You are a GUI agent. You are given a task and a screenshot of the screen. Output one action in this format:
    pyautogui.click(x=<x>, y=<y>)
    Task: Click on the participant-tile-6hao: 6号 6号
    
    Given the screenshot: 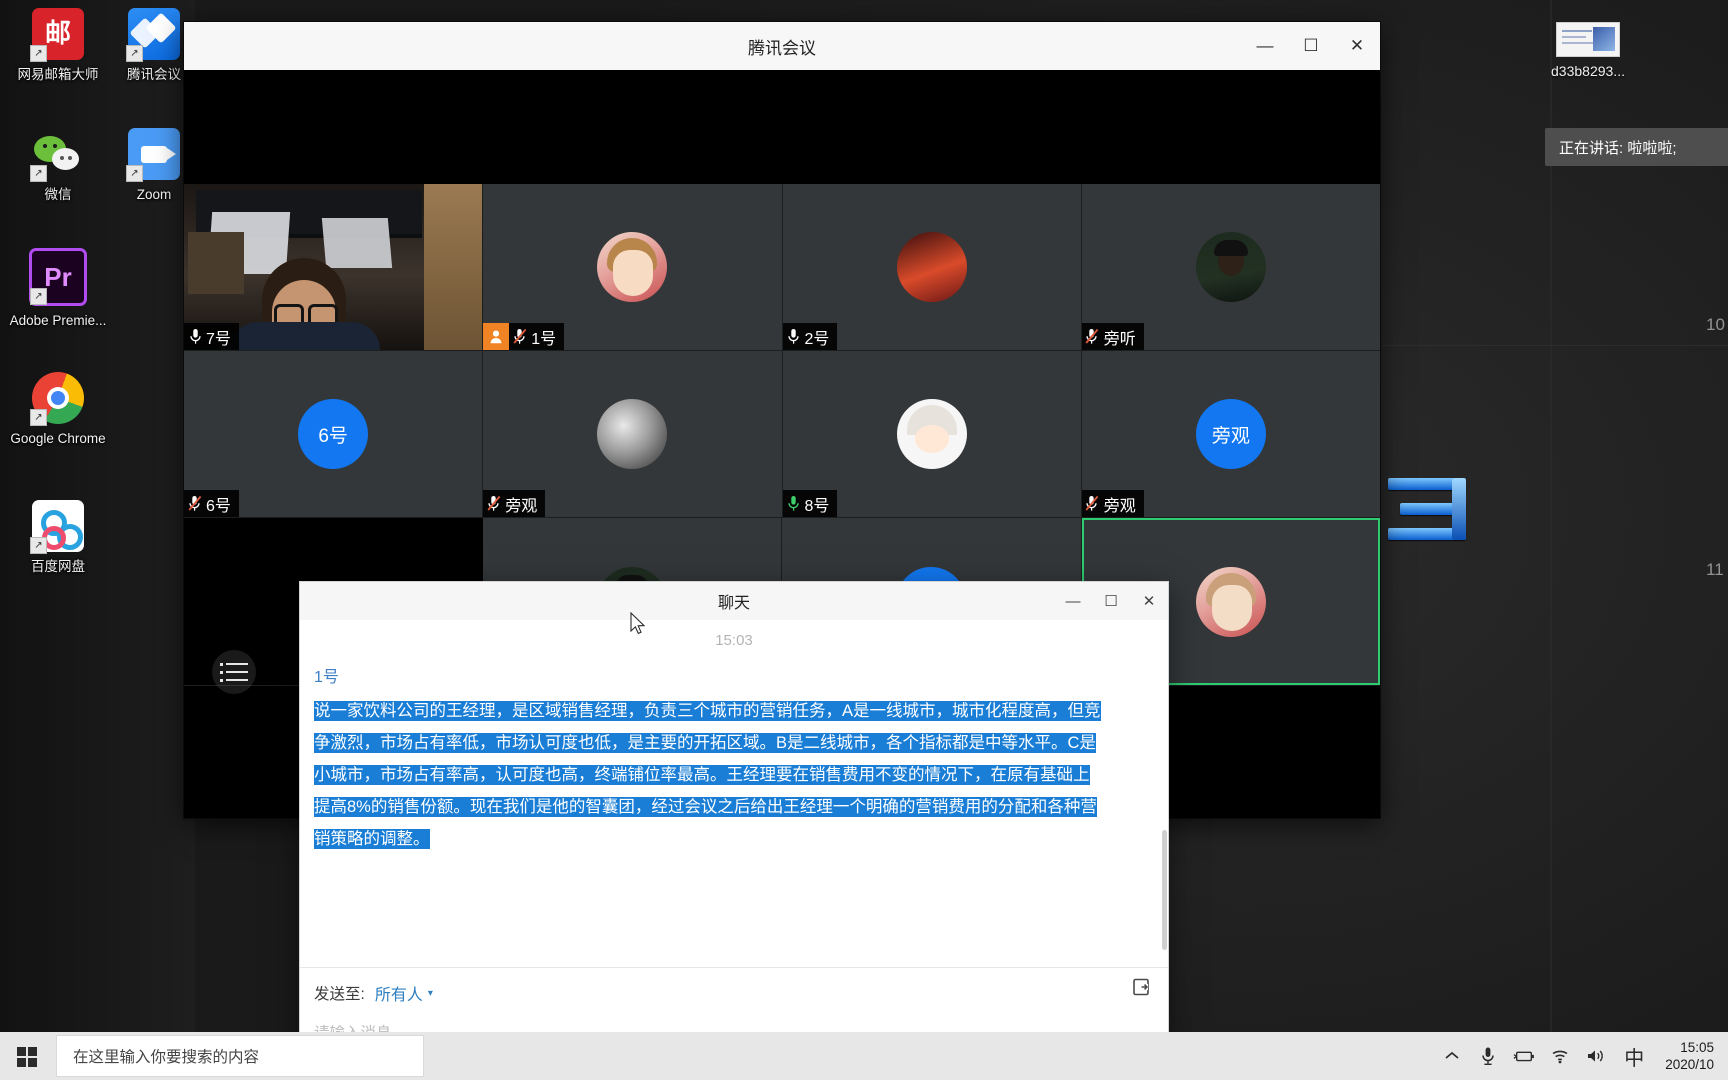 What is the action you would take?
    pyautogui.click(x=334, y=434)
    